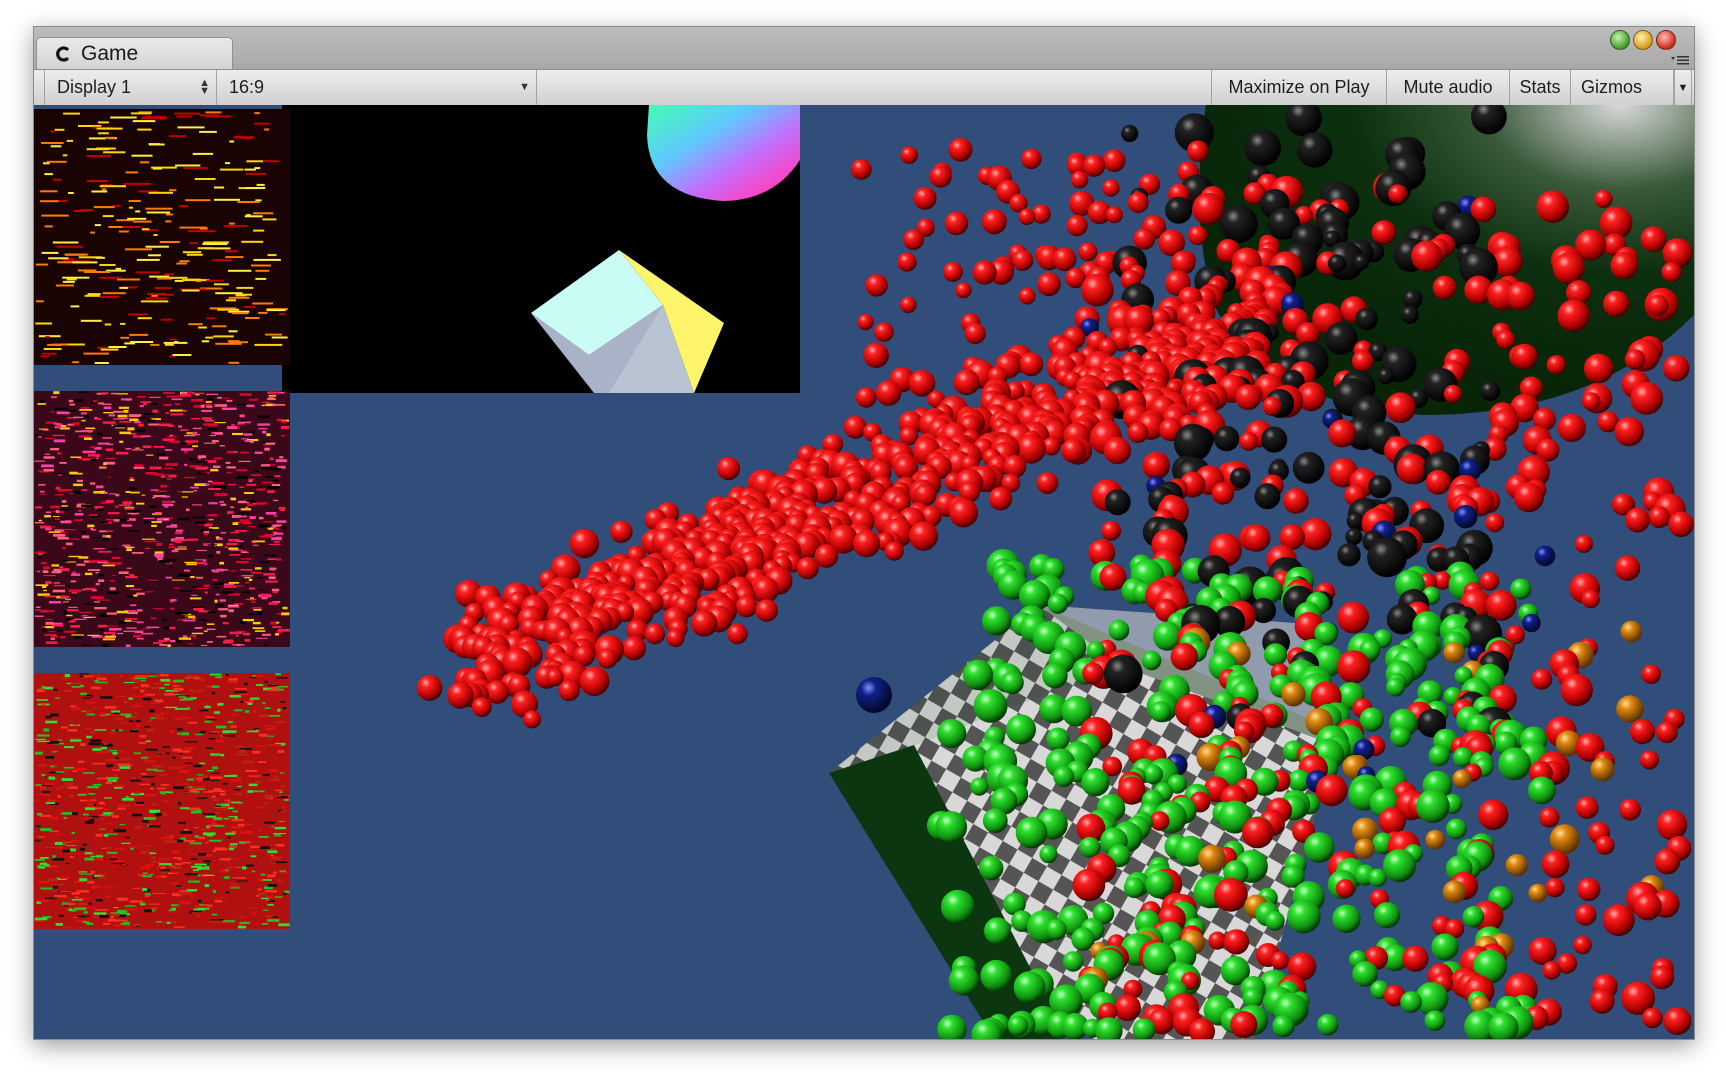 The height and width of the screenshot is (1082, 1726). Describe the element at coordinates (130, 87) in the screenshot. I see `display-select: Display 1 ▲ ▼` at that location.